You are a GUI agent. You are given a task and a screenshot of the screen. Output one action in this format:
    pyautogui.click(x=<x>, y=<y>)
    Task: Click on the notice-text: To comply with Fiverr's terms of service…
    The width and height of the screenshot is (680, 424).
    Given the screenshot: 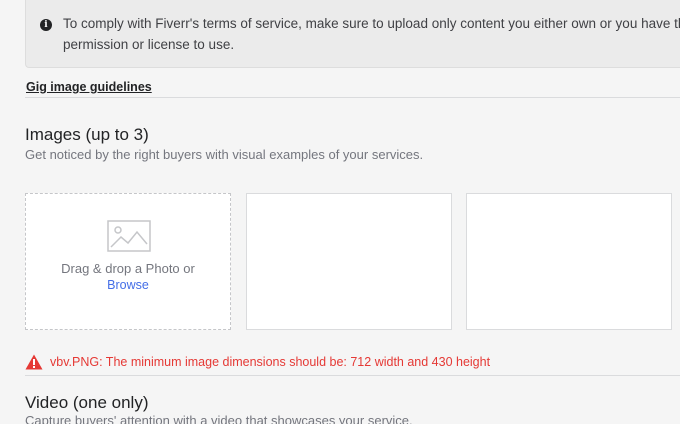 What is the action you would take?
    pyautogui.click(x=371, y=34)
    